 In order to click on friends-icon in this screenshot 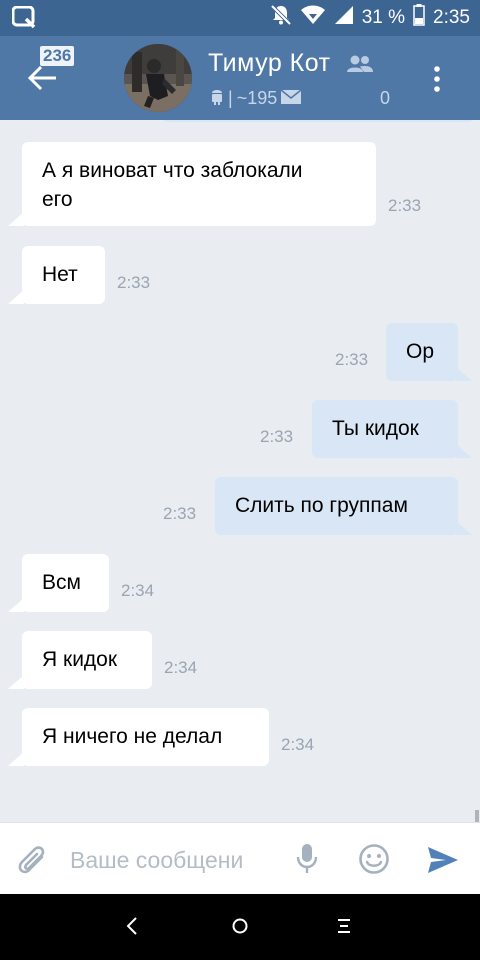, I will do `click(360, 66)`.